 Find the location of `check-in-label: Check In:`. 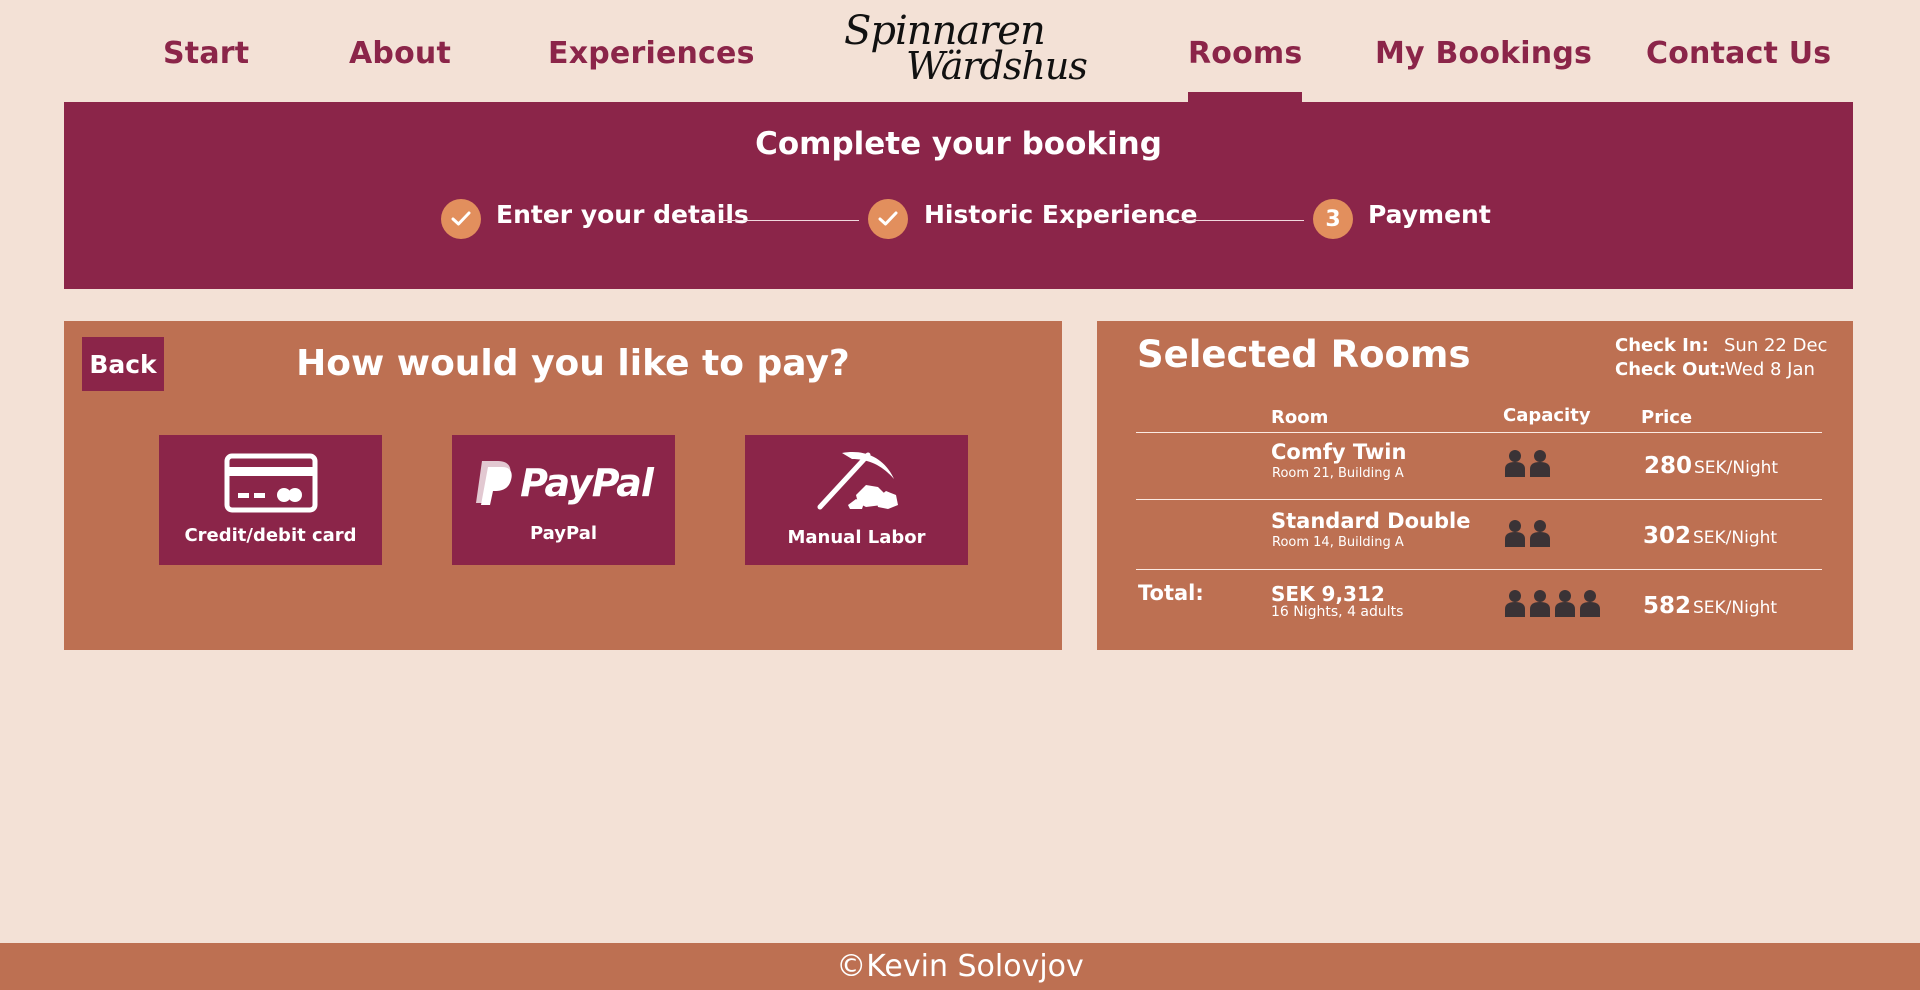

check-in-label: Check In: is located at coordinates (1662, 345).